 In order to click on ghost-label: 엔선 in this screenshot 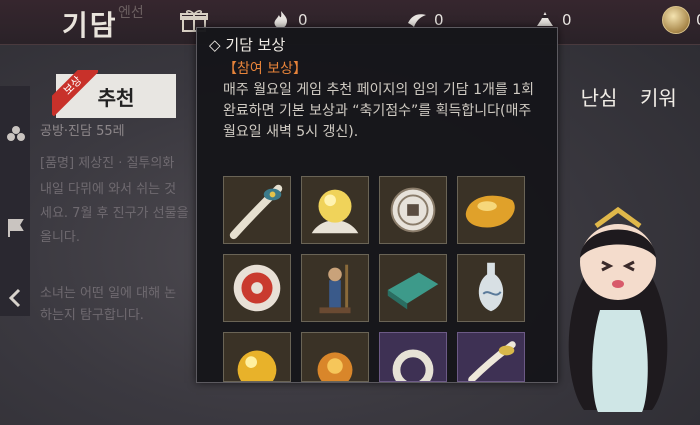, I will do `click(131, 13)`.